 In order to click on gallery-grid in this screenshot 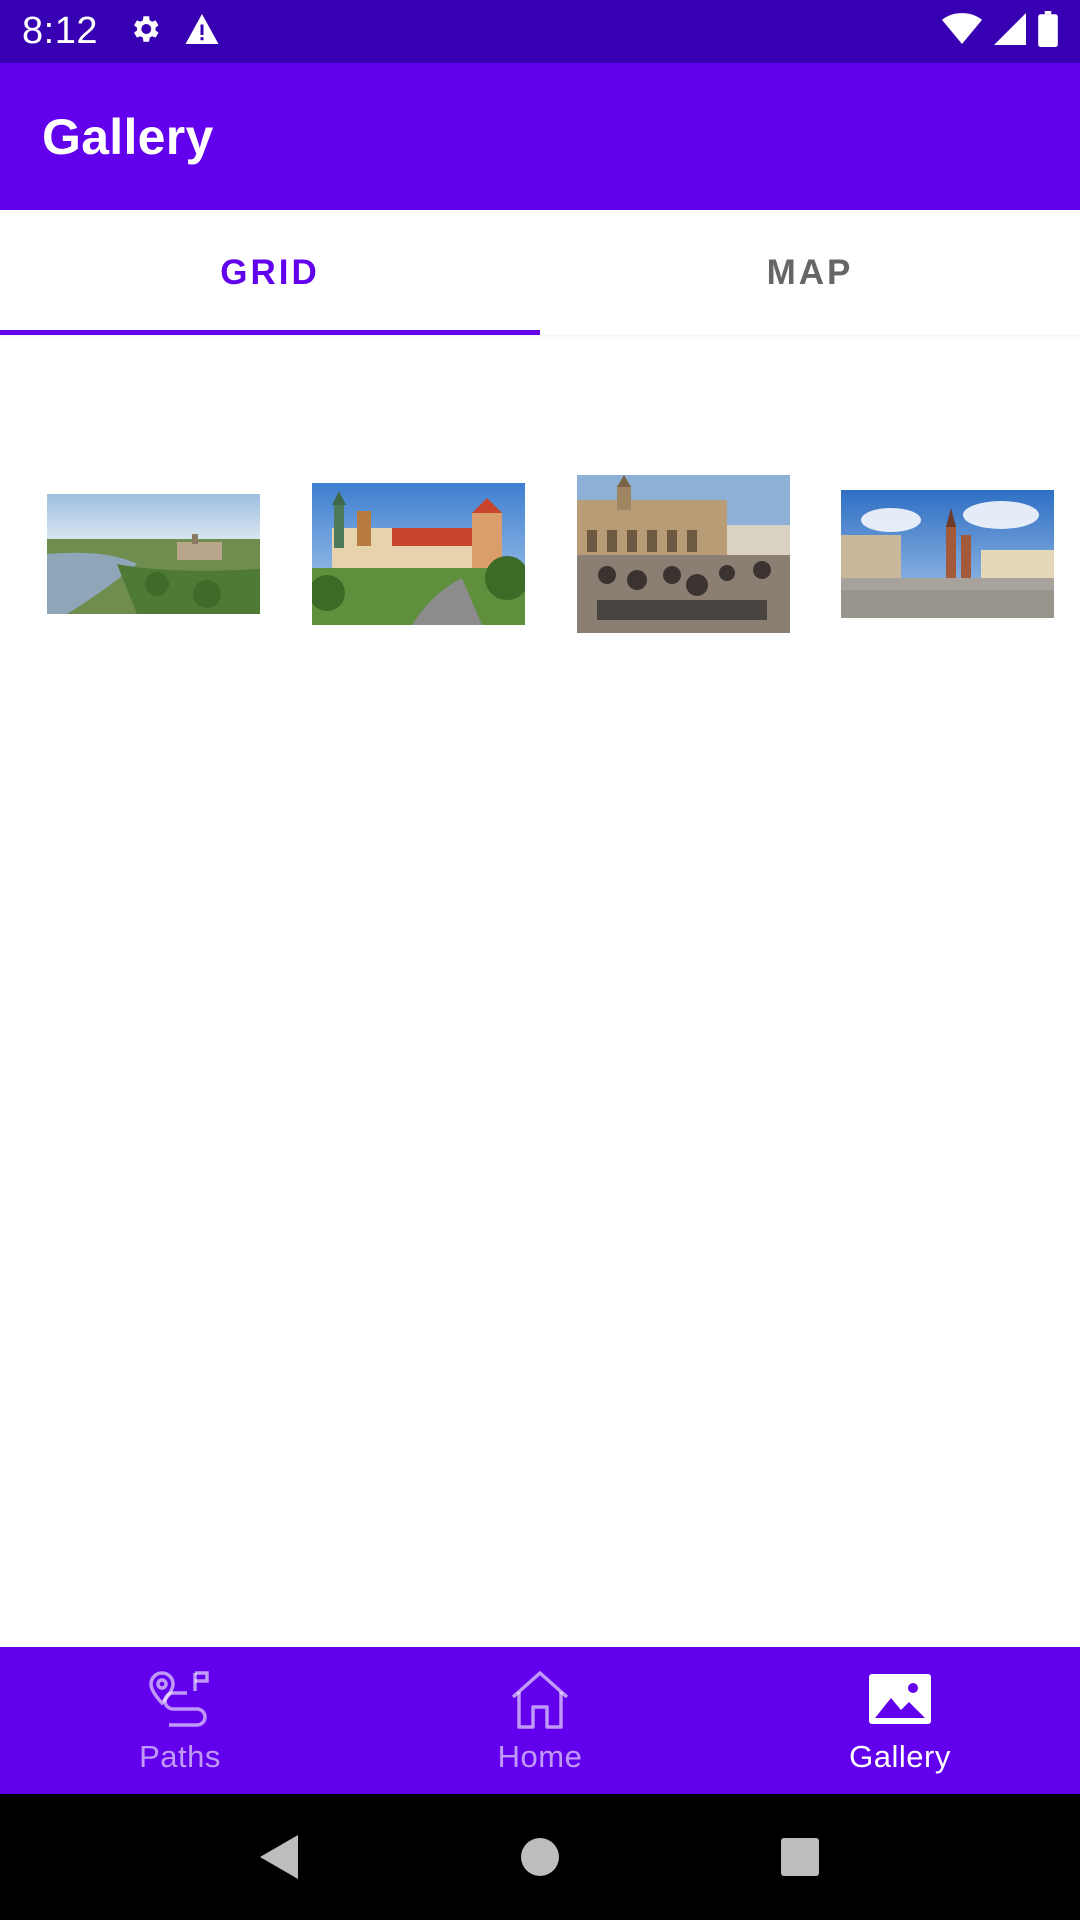, I will do `click(540, 550)`.